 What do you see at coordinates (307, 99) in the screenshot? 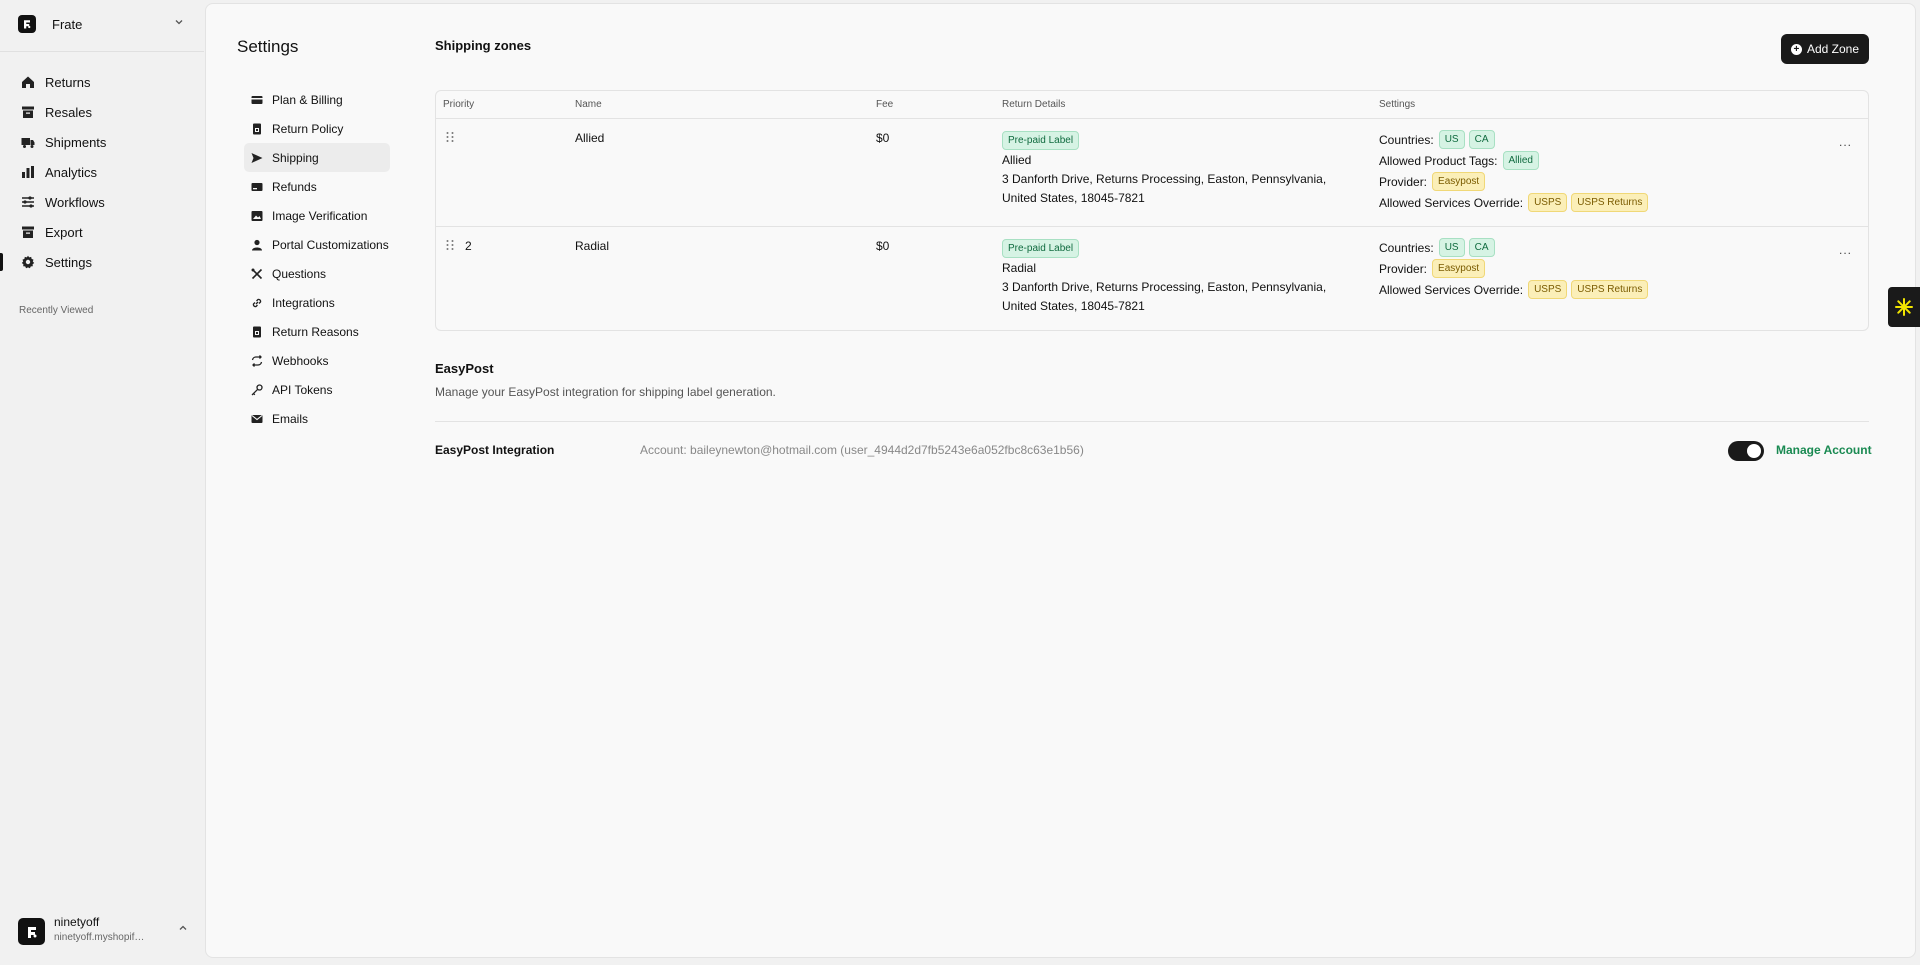
I see `settings-nav-label: Plan & Billing` at bounding box center [307, 99].